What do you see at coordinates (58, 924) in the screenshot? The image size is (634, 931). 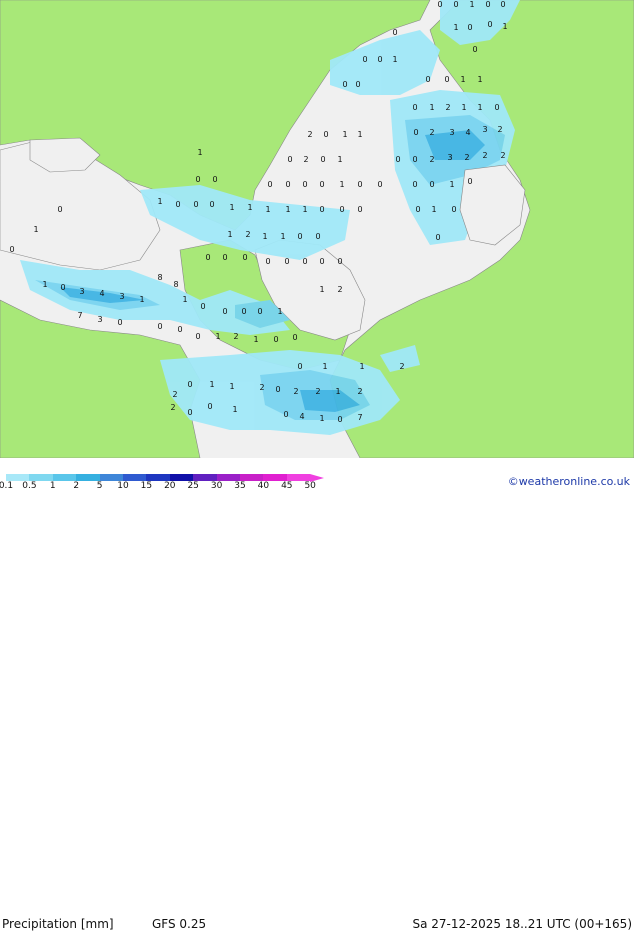 I see `map-title: Precipitation [mm]` at bounding box center [58, 924].